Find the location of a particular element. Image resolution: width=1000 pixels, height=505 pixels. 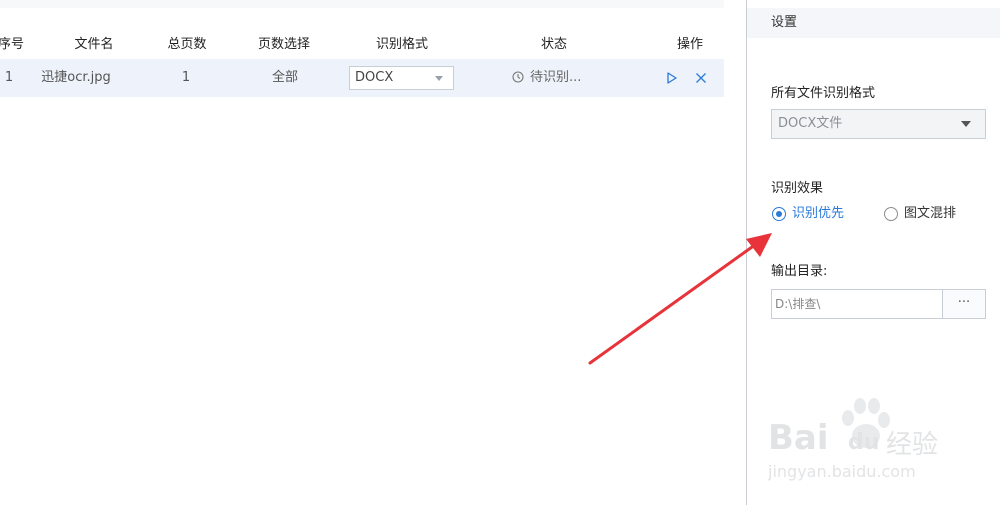

col-header-index: 序号 is located at coordinates (12, 44).